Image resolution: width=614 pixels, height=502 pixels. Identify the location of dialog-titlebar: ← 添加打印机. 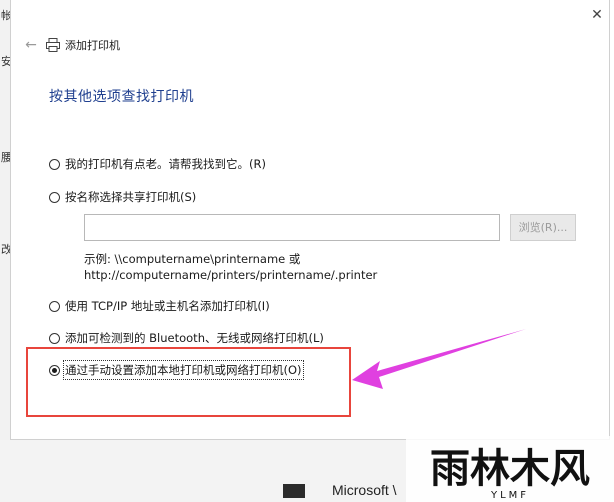
(70, 45).